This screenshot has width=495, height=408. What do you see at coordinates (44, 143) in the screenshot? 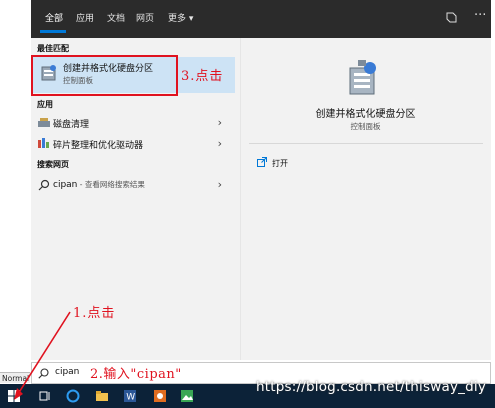
I see `defrag-icon` at bounding box center [44, 143].